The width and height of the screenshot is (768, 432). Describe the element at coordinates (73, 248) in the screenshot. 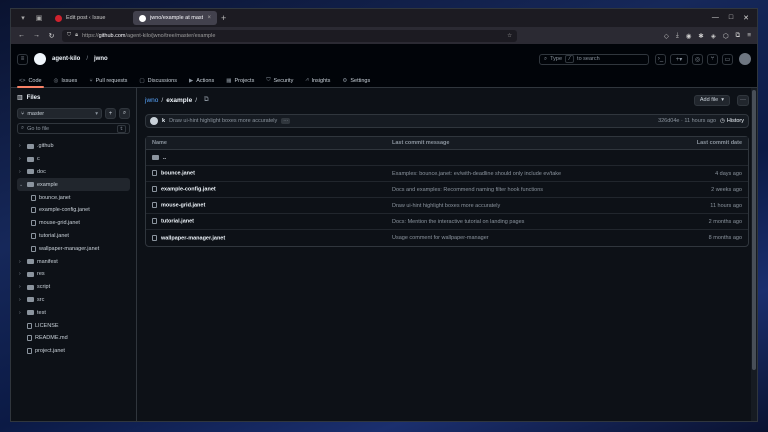

I see `file-tree-item: wallpaper-manager.janet` at that location.